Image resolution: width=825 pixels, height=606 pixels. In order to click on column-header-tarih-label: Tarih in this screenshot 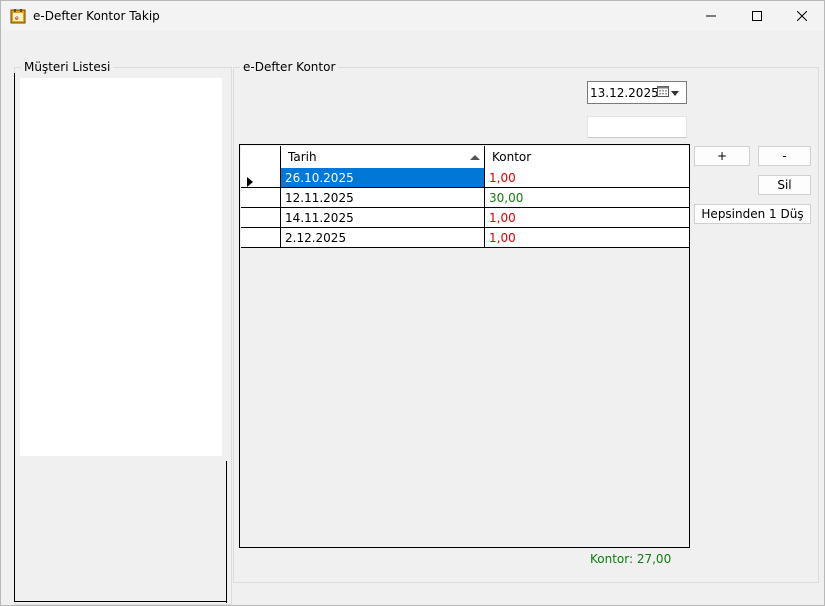, I will do `click(302, 157)`.